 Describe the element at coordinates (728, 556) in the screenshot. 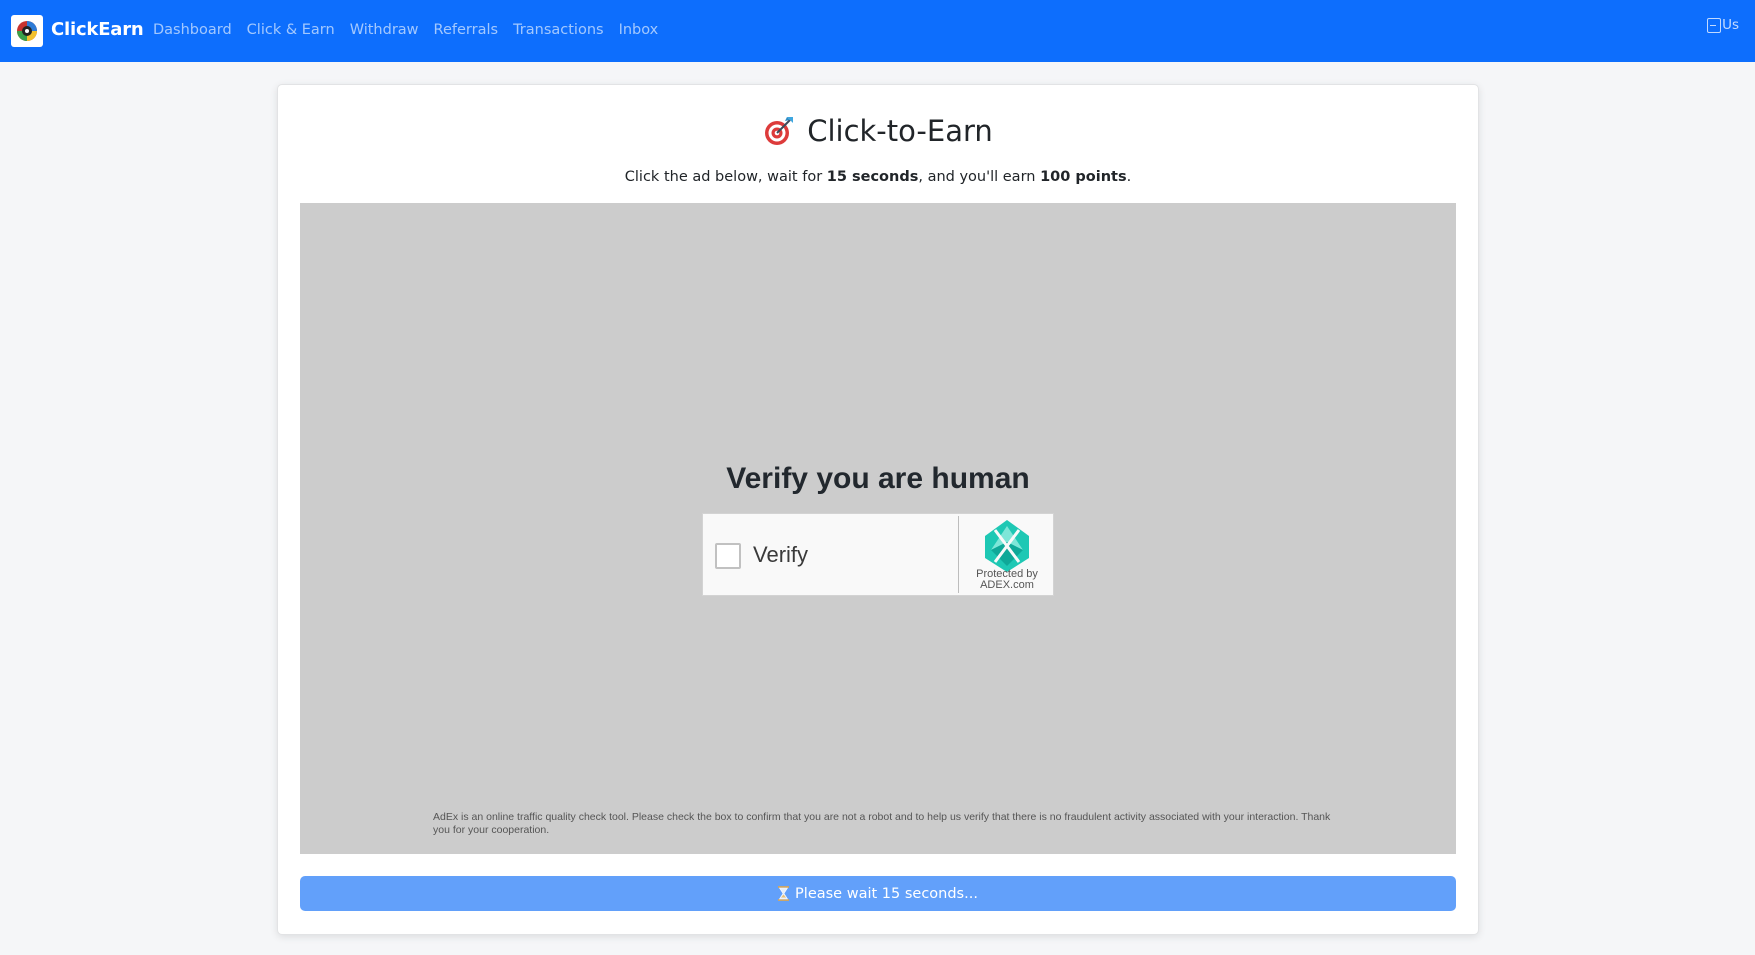

I see `verify-checkbox` at that location.